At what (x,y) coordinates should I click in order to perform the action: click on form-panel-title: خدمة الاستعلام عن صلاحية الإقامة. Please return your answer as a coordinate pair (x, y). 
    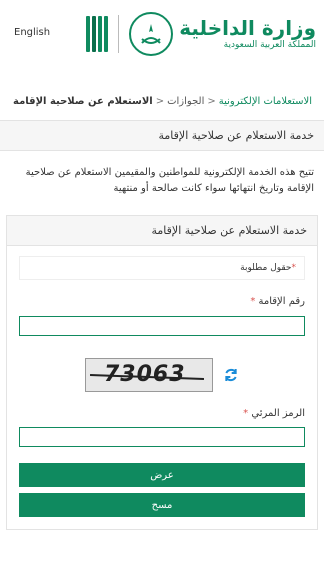
    Looking at the image, I should click on (162, 231).